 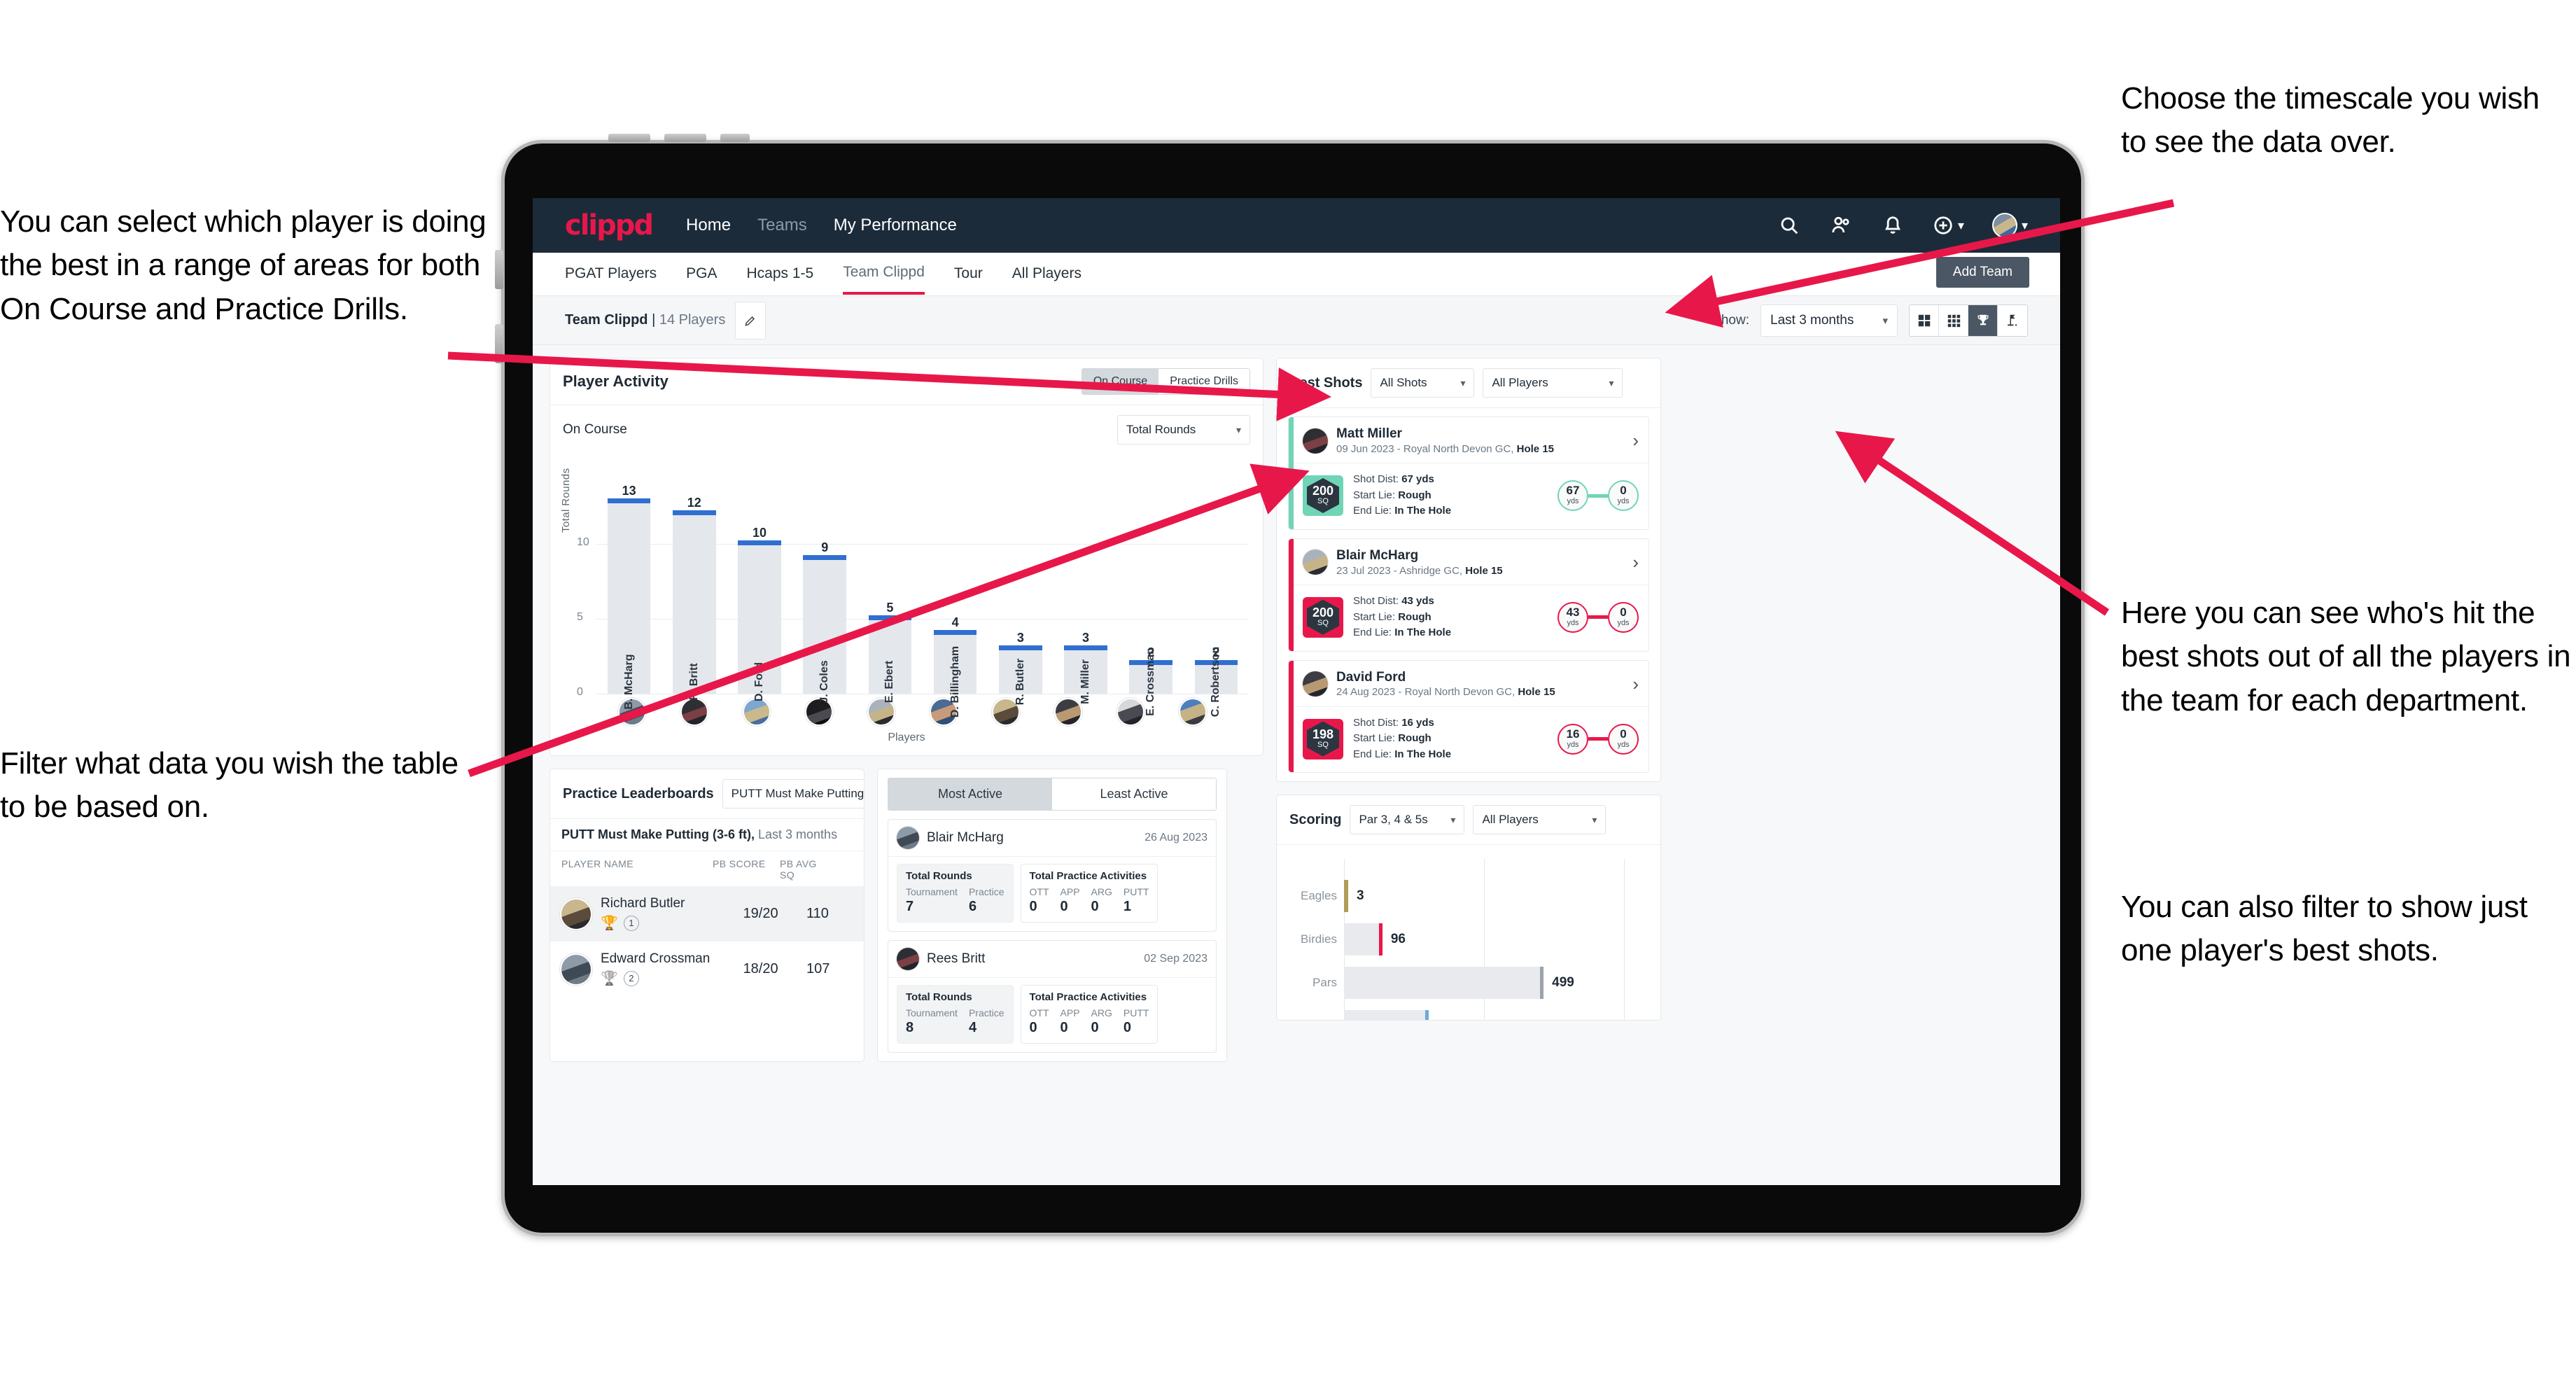 I want to click on scoring-header: Scoring Par 3, 4 & 5s ▾ All Players ▾, so click(x=1468, y=820).